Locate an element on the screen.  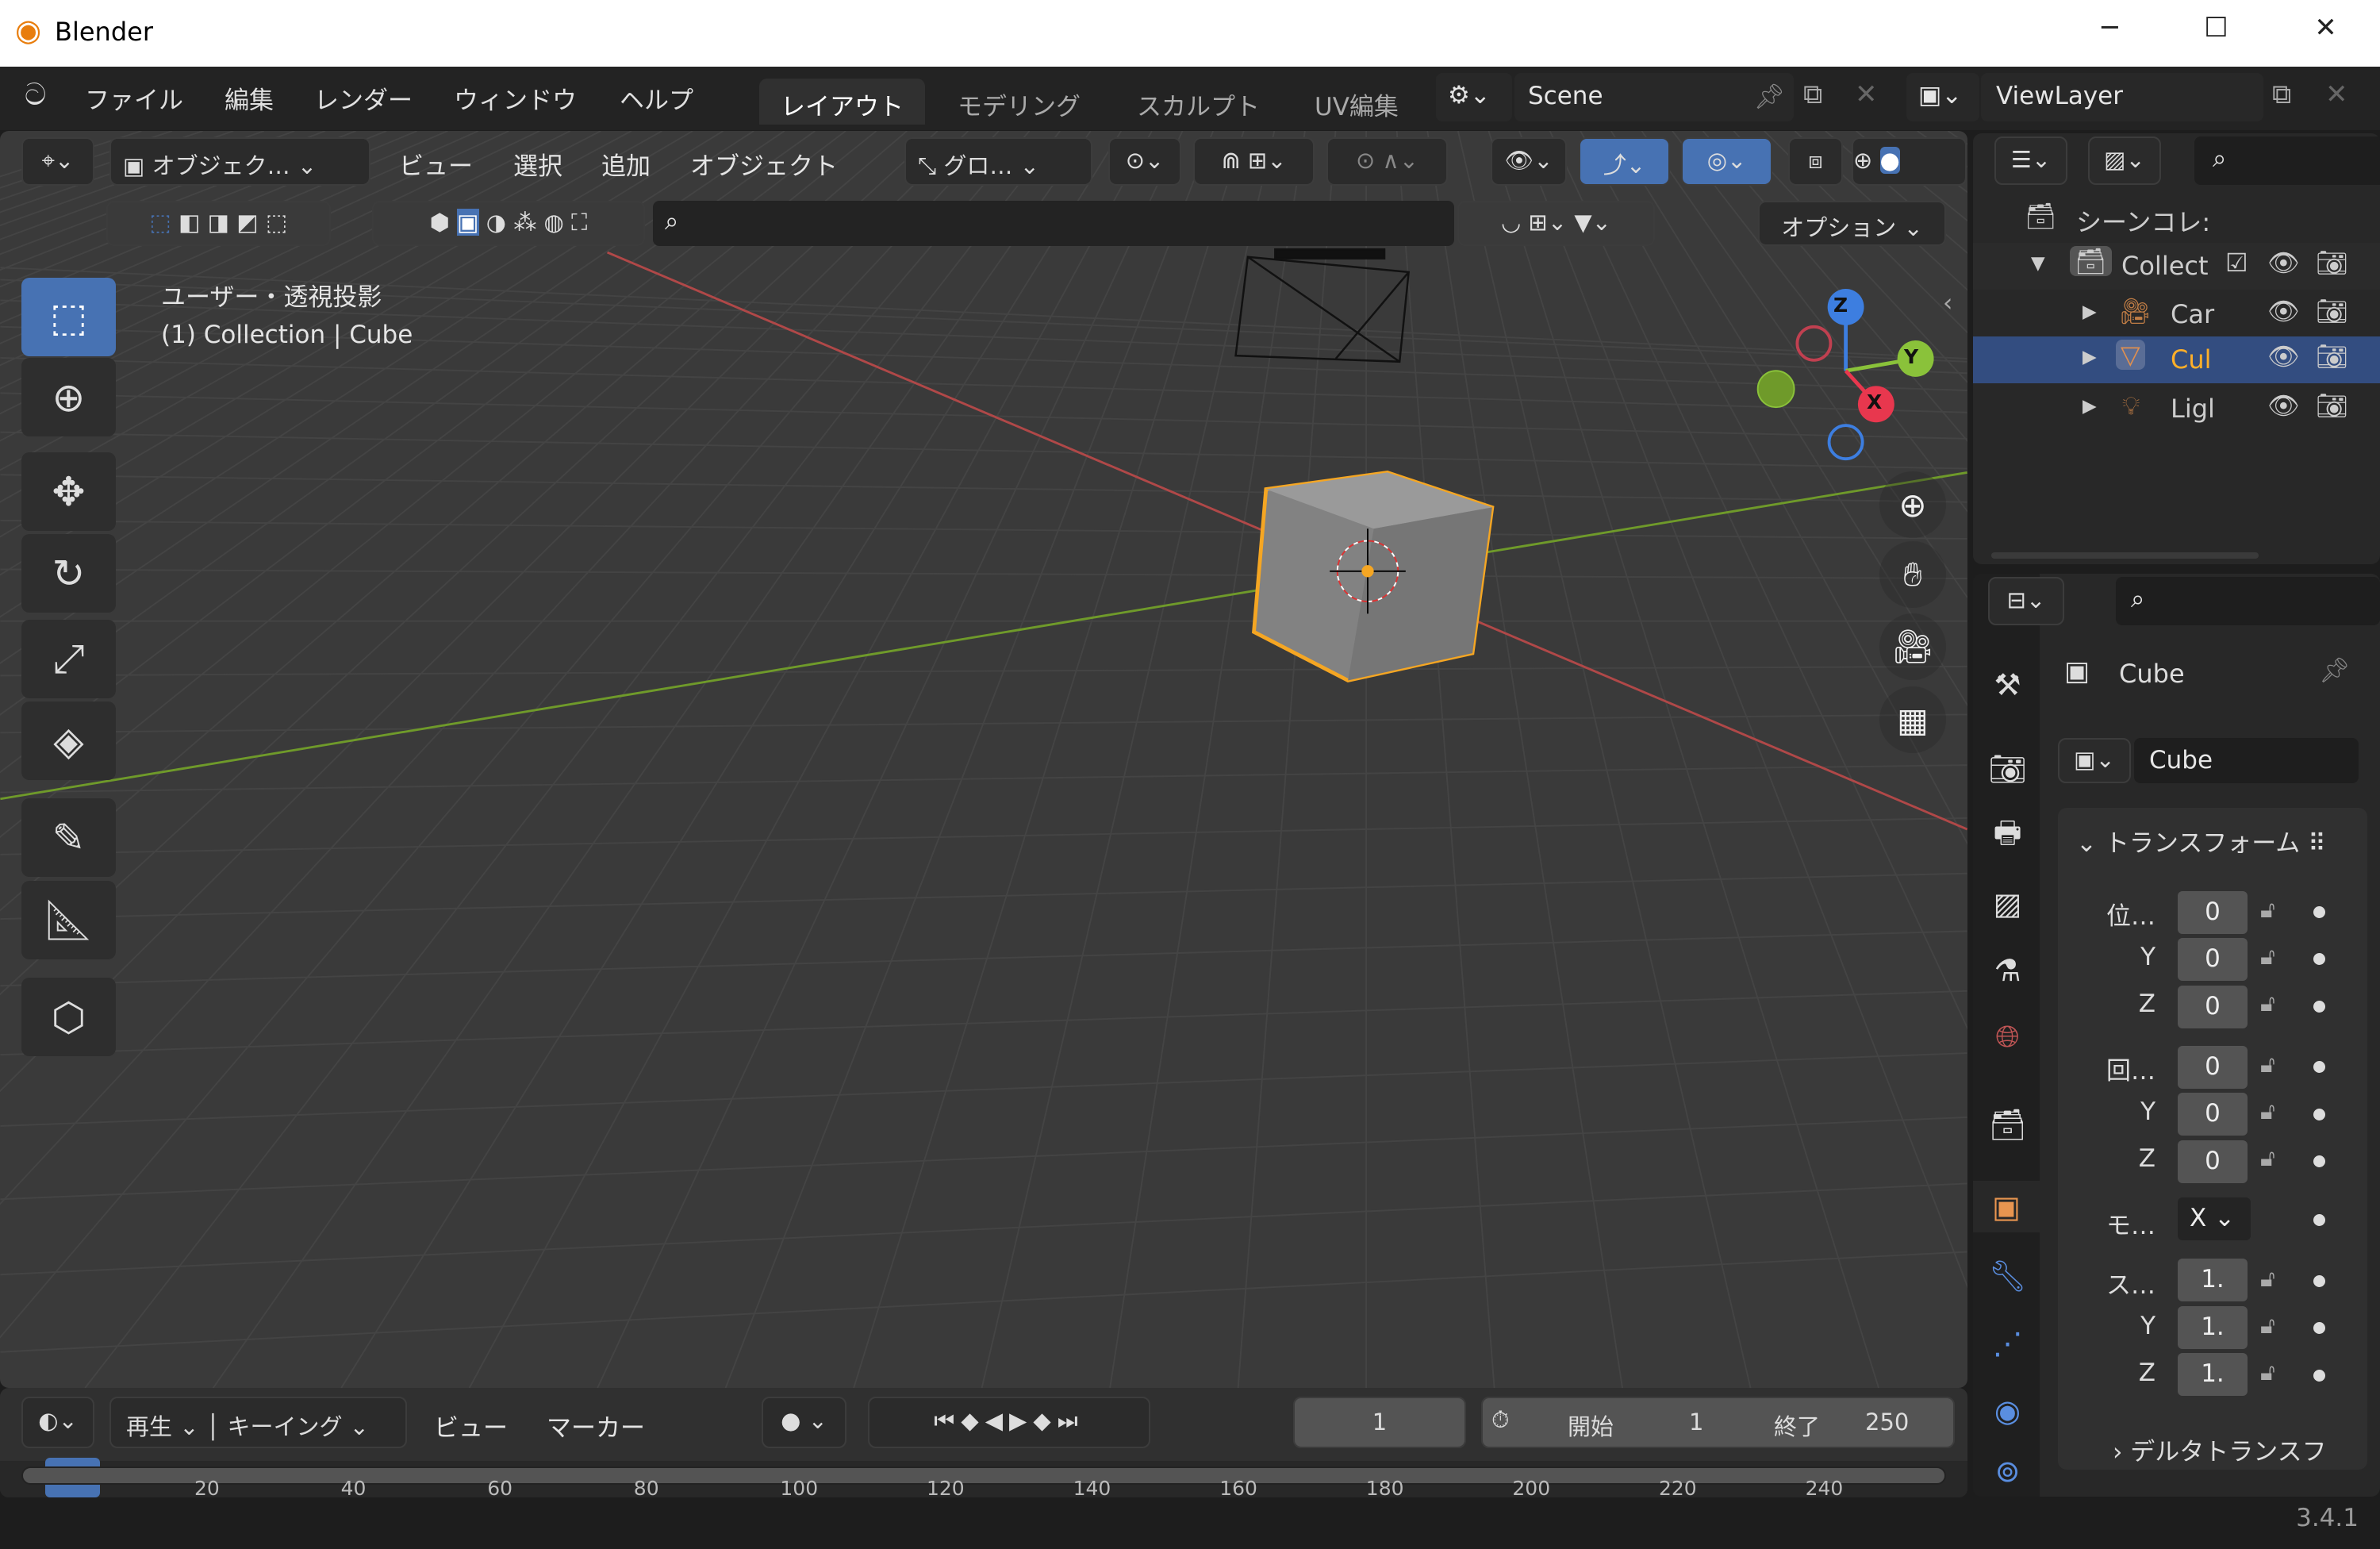
timeline-editor-type-button: ◐⌄ is located at coordinates (57, 1422).